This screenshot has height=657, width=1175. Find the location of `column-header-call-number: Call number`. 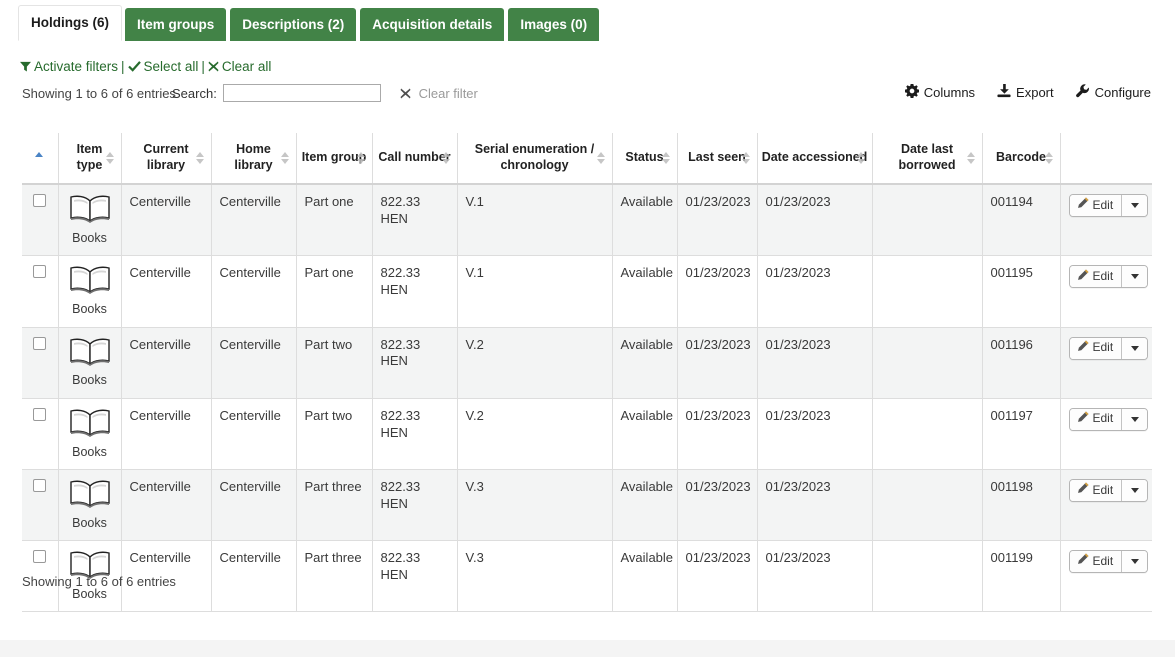

column-header-call-number: Call number is located at coordinates (415, 159).